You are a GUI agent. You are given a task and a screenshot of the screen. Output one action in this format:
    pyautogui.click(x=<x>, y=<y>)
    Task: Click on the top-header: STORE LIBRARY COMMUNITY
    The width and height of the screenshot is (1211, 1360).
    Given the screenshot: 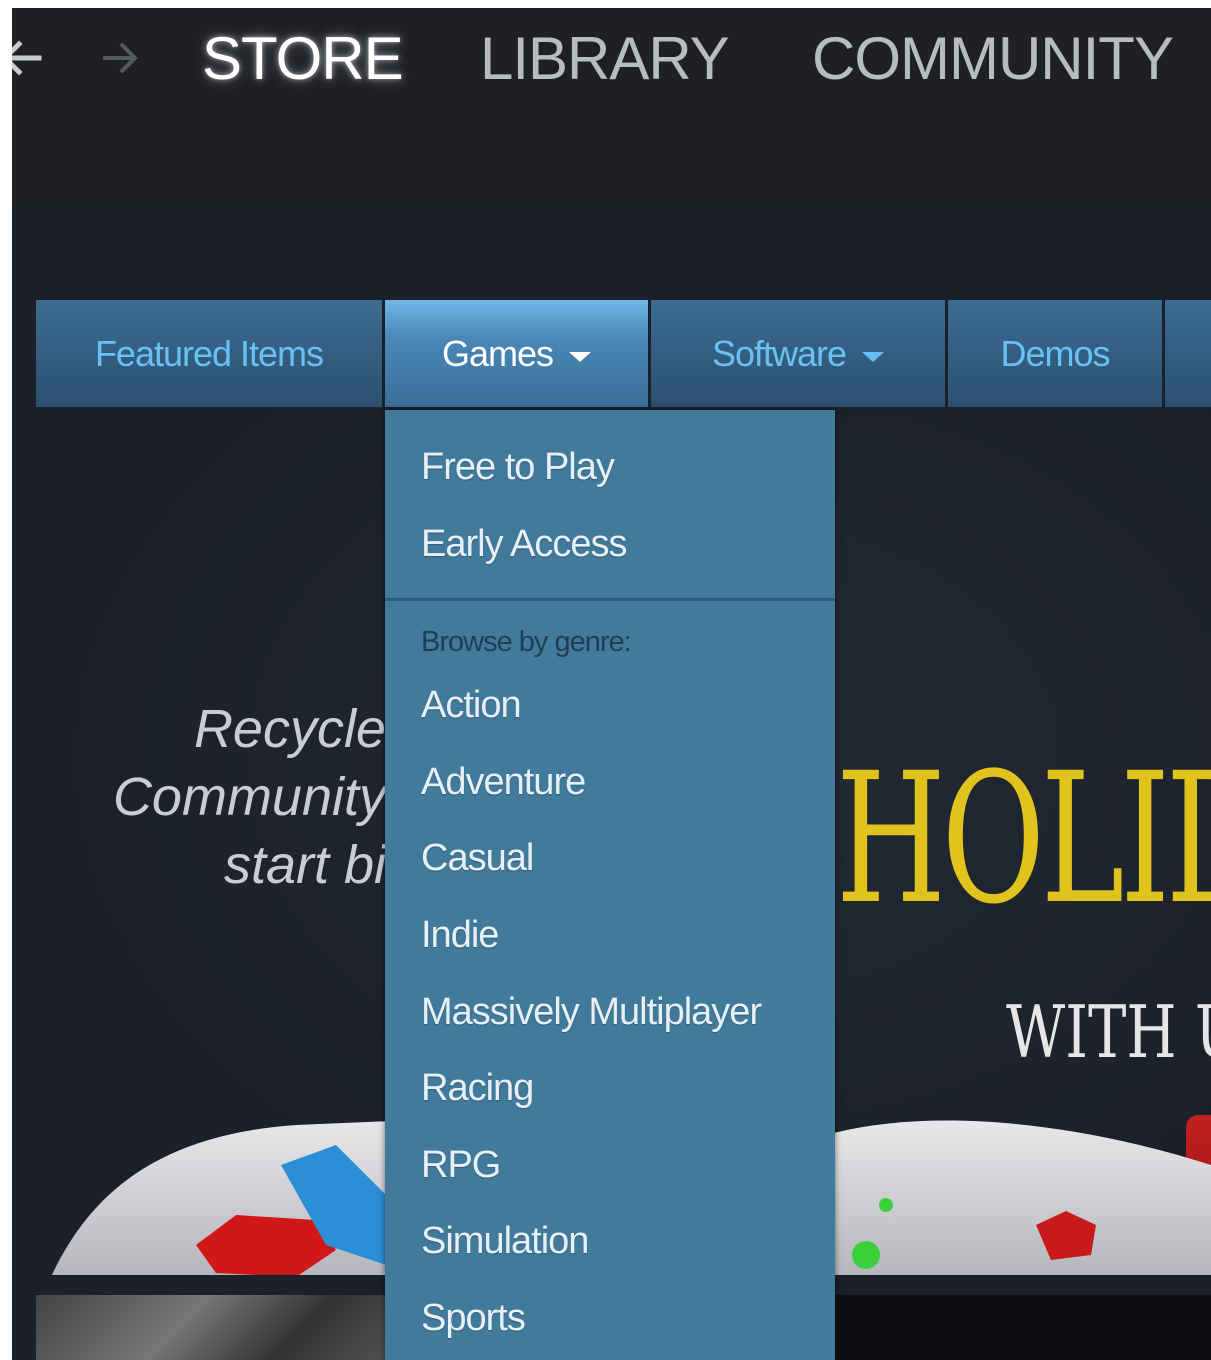 What is the action you would take?
    pyautogui.click(x=611, y=106)
    